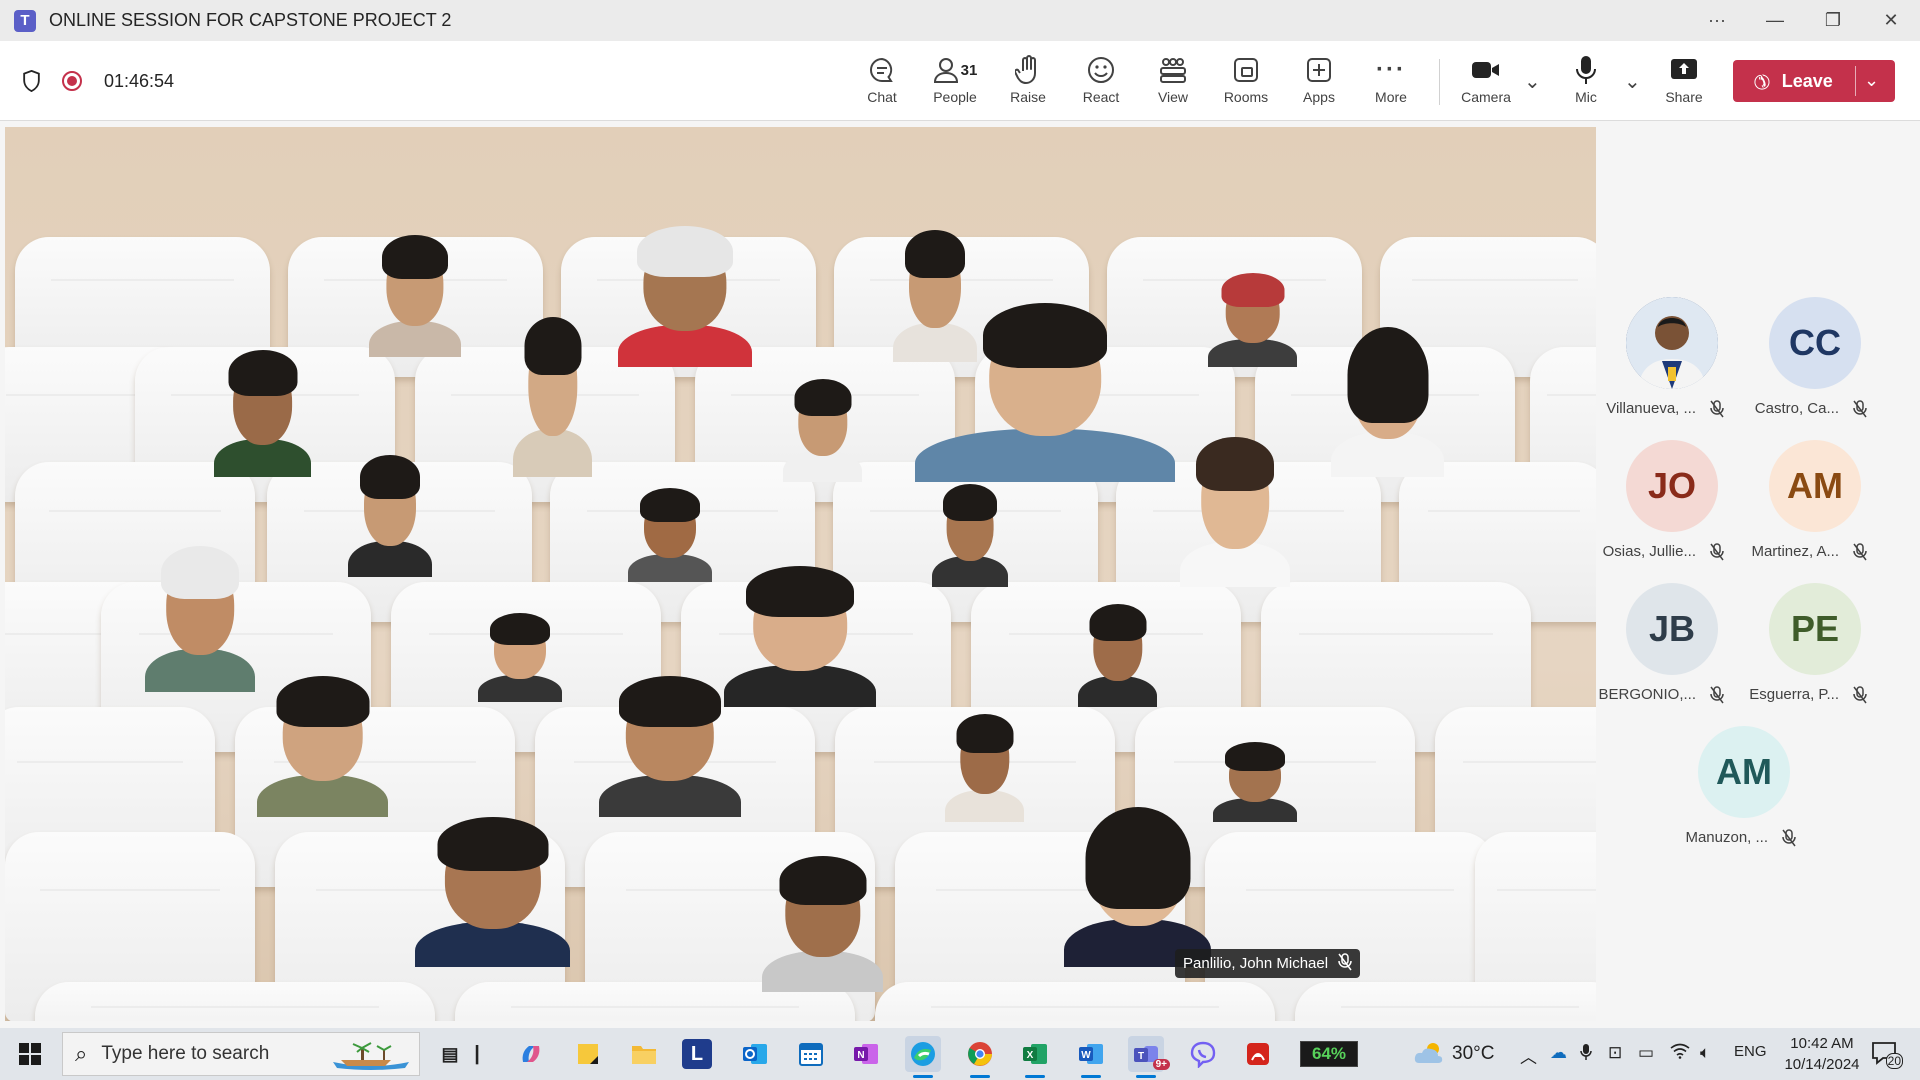  I want to click on l-app-icon: L, so click(697, 1054).